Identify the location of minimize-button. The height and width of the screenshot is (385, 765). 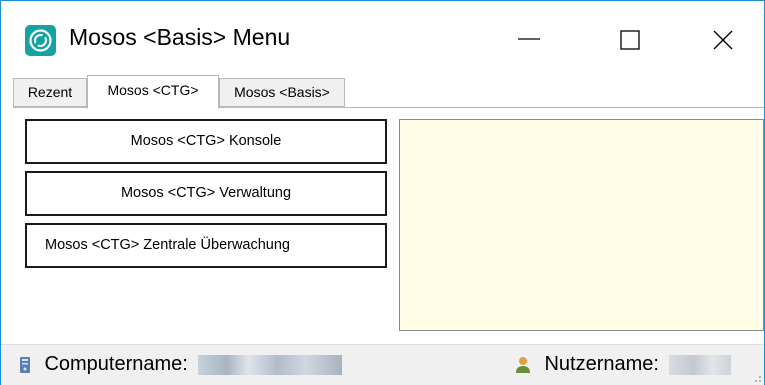
(529, 39).